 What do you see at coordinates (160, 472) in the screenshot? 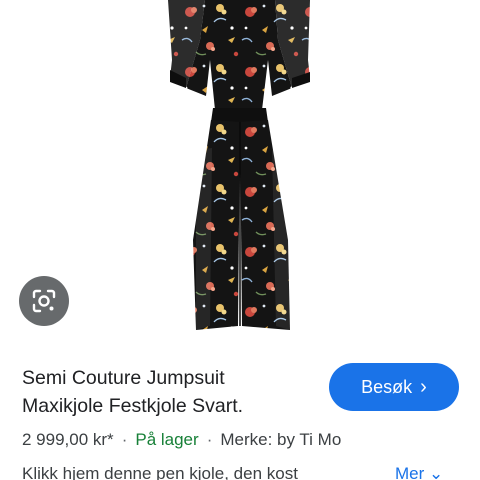
I see `product-description: Klikk hjem denne pen kjole, den kost` at bounding box center [160, 472].